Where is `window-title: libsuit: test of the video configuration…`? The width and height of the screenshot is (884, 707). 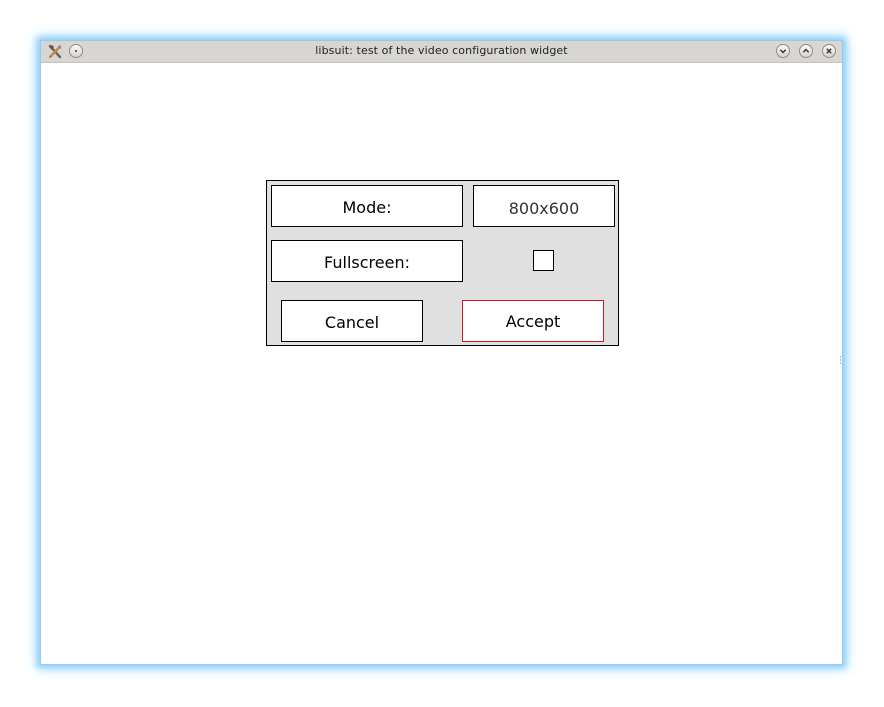
window-title: libsuit: test of the video configuration… is located at coordinates (441, 50).